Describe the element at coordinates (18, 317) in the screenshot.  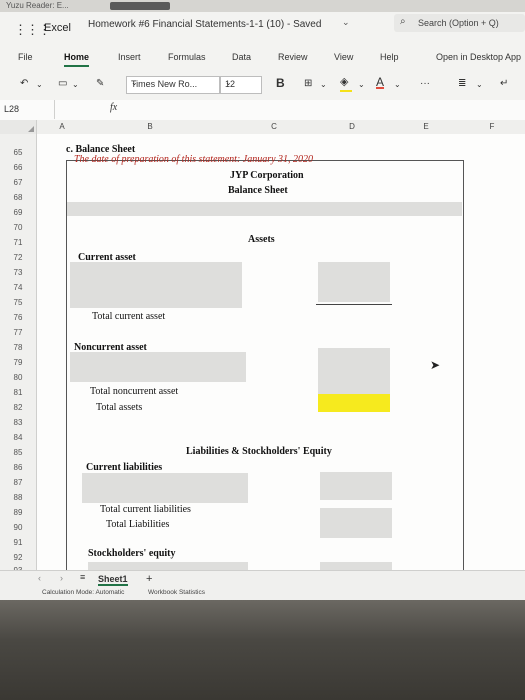
I see `row-header: 76` at that location.